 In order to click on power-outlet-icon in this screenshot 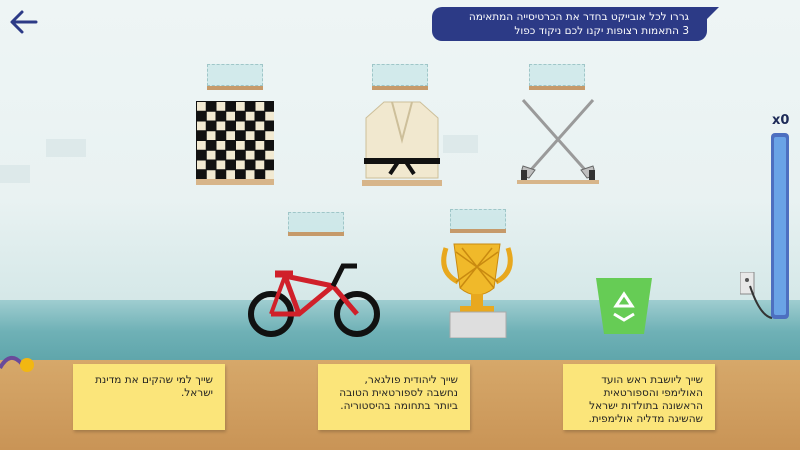, I will do `click(756, 298)`.